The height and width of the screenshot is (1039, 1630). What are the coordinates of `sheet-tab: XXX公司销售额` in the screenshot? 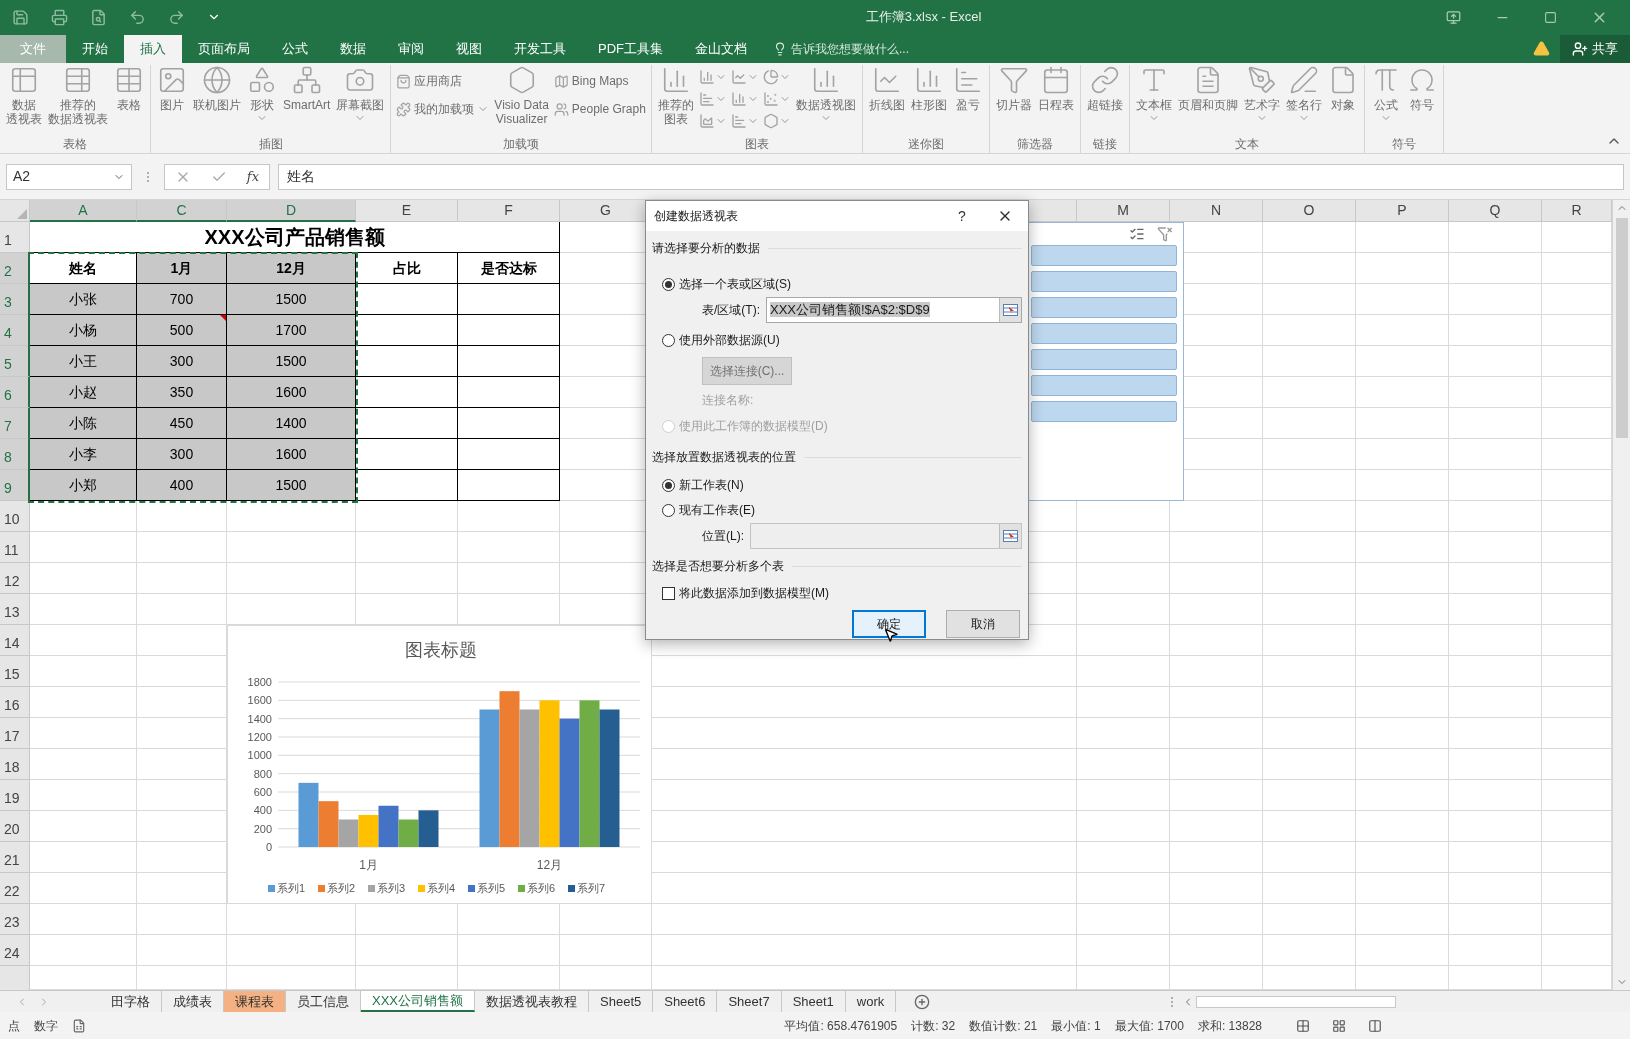 It's located at (418, 1001).